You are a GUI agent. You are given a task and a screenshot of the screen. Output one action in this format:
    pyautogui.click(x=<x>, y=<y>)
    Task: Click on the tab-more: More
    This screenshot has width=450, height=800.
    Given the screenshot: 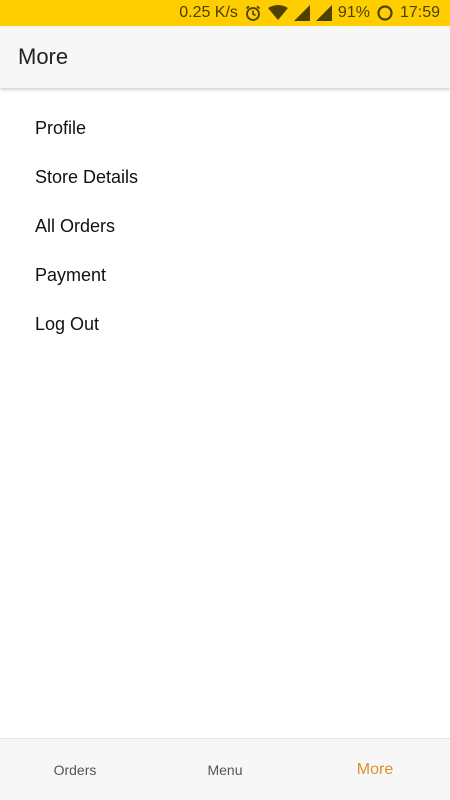 What is the action you would take?
    pyautogui.click(x=375, y=769)
    